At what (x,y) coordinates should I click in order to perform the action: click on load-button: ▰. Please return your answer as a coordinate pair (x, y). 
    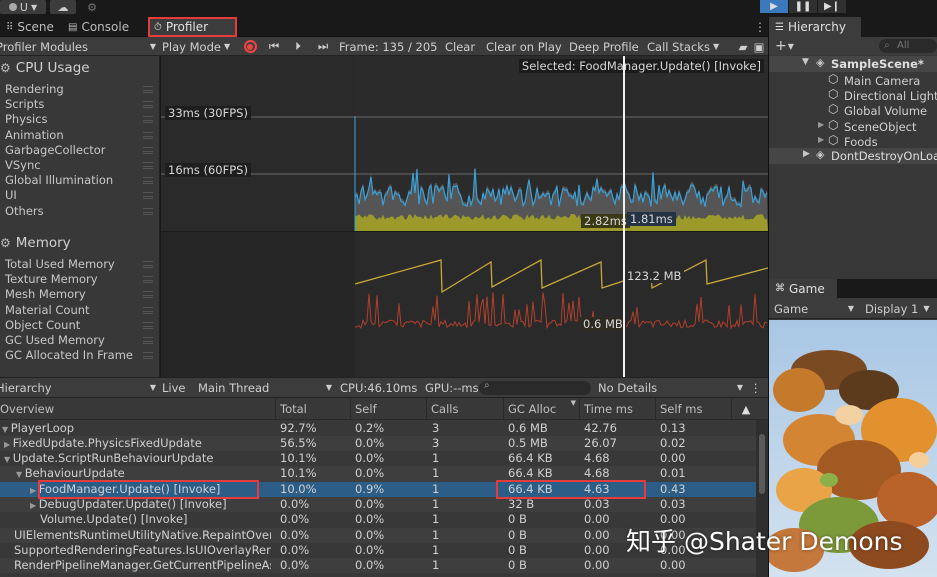
    Looking at the image, I should click on (743, 46).